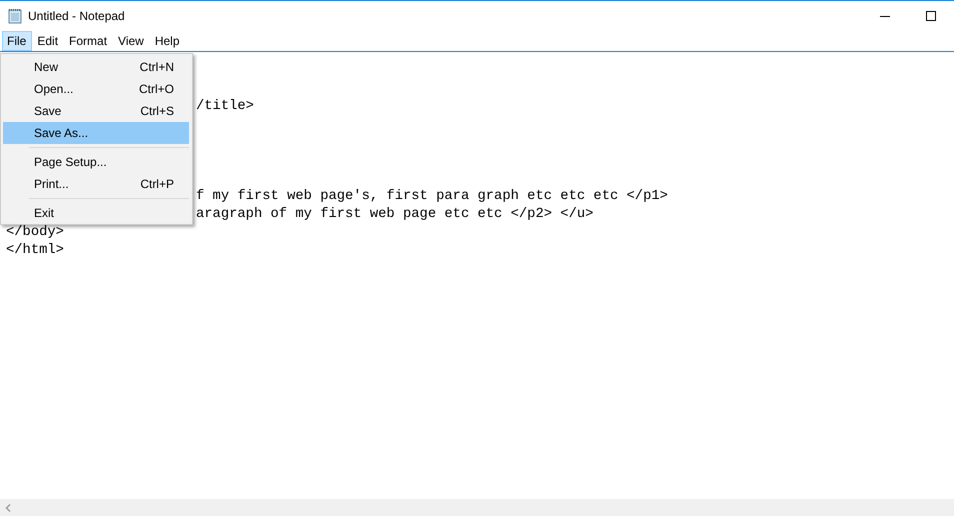 This screenshot has width=954, height=516. Describe the element at coordinates (931, 16) in the screenshot. I see `maximize-icon` at that location.